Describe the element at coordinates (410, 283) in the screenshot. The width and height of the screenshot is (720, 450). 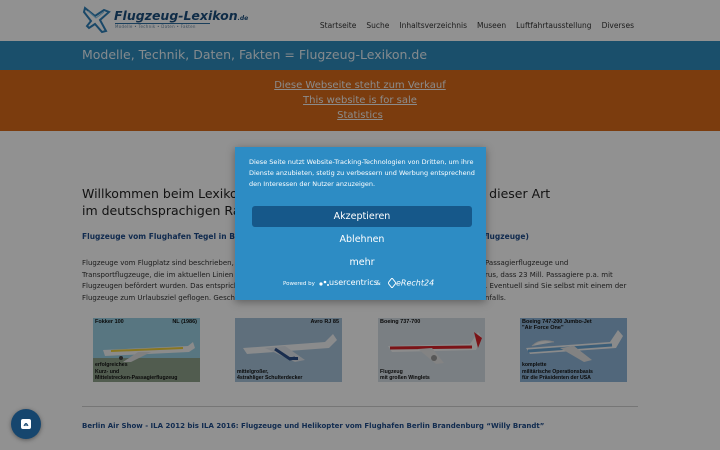
I see `erecht24-logo: eRecht24` at that location.